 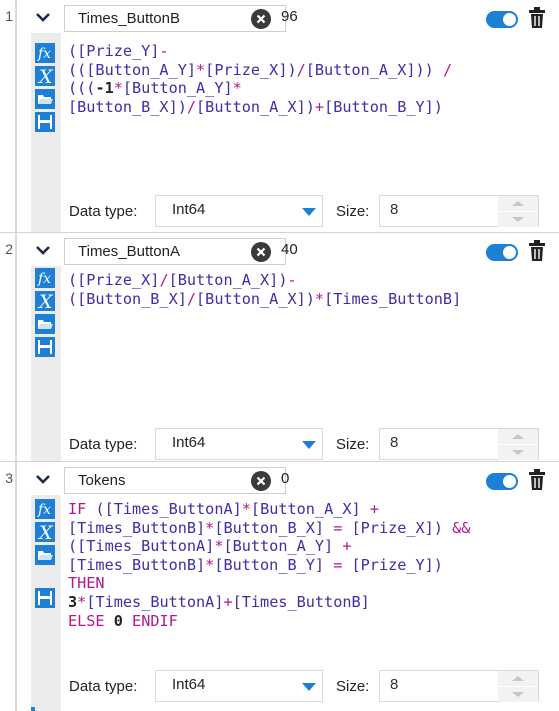 What do you see at coordinates (175, 251) in the screenshot?
I see `field-name-input: Times_ButtonA` at bounding box center [175, 251].